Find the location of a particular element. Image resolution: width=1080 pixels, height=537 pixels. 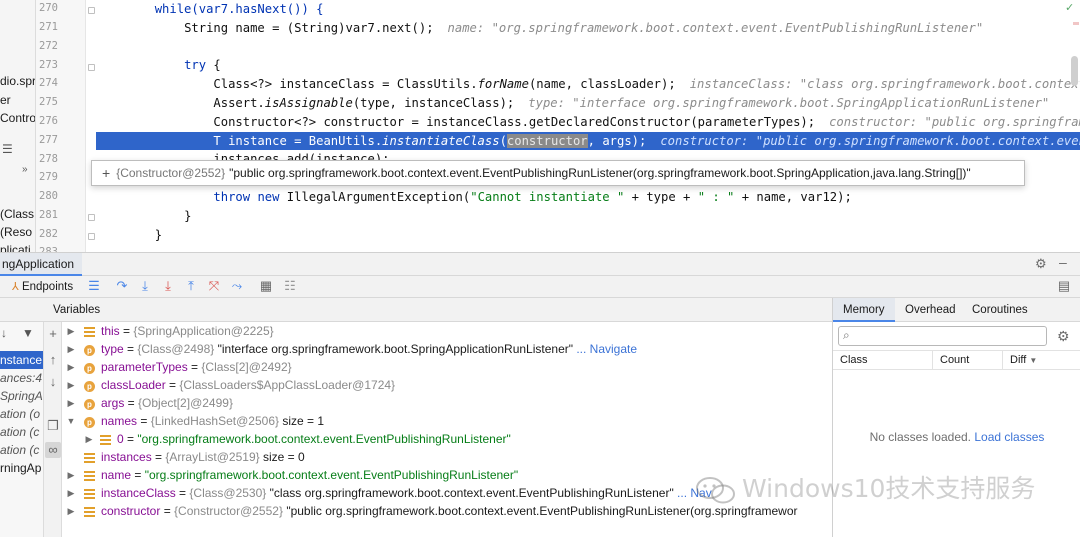

project-tree-item: (Reso is located at coordinates (16, 232).